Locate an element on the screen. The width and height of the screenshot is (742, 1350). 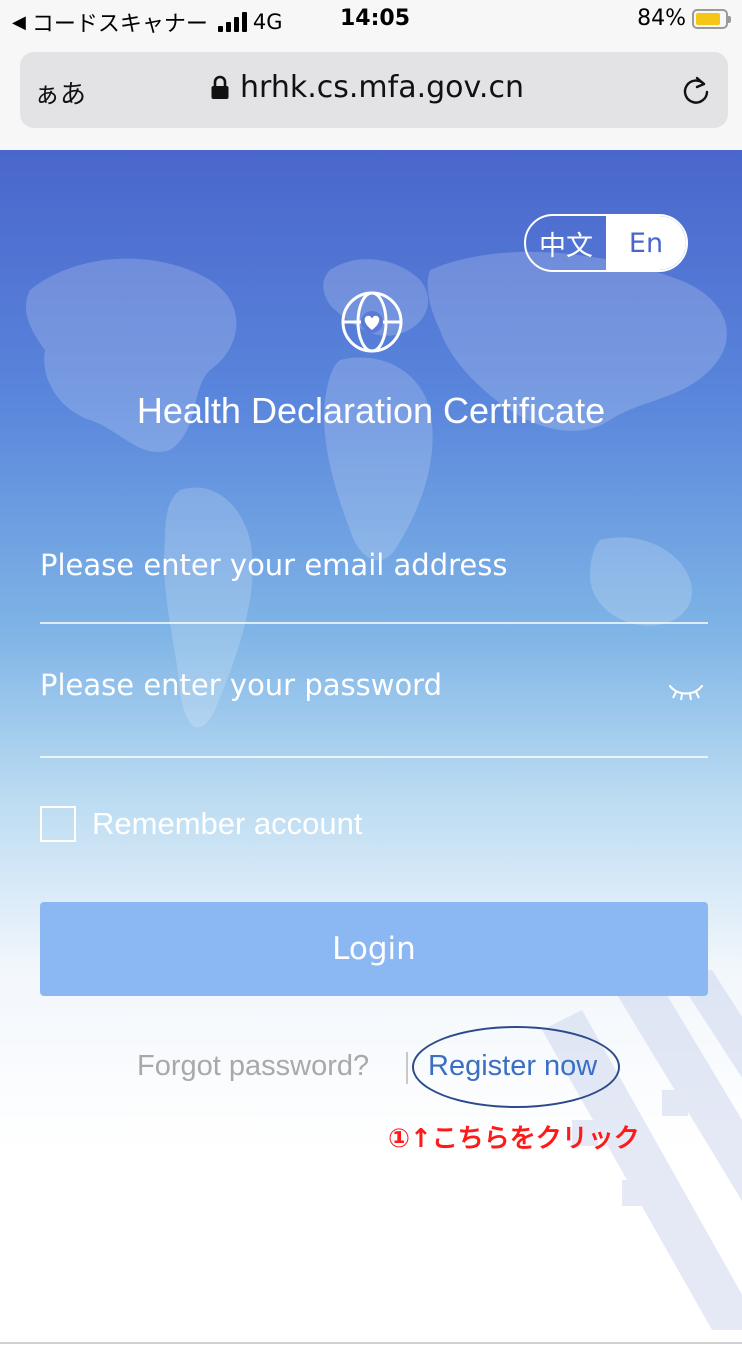
remember-account: Remember account is located at coordinates (201, 824).